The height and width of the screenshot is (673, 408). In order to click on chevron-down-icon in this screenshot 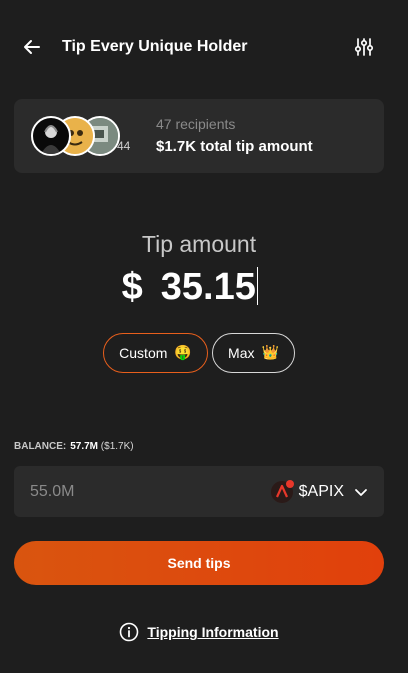, I will do `click(361, 492)`.